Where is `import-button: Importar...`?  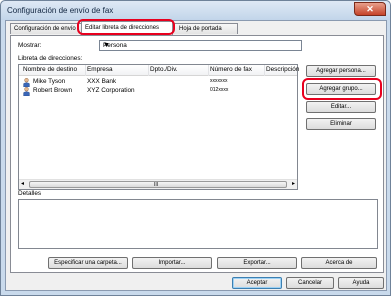
import-button: Importar... is located at coordinates (172, 263).